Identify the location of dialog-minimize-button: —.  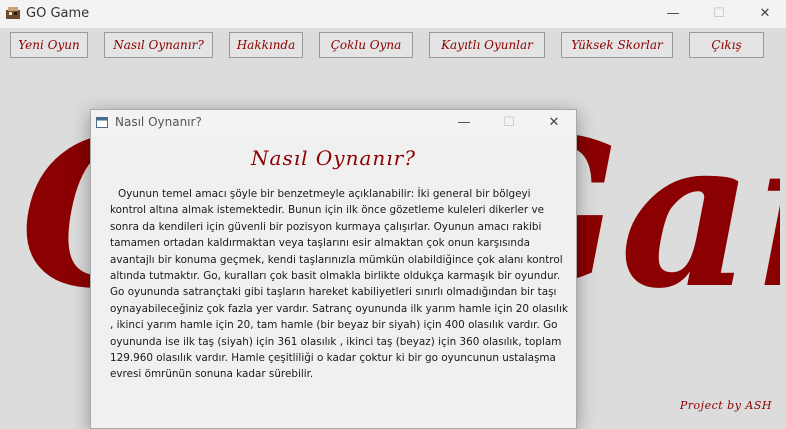
(464, 123).